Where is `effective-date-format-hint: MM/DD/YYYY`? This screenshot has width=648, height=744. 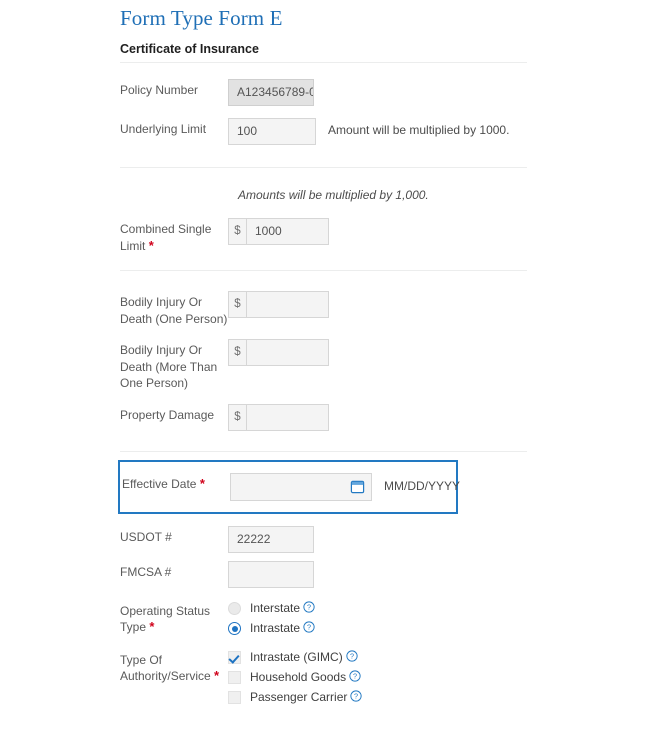
effective-date-format-hint: MM/DD/YYYY is located at coordinates (422, 485).